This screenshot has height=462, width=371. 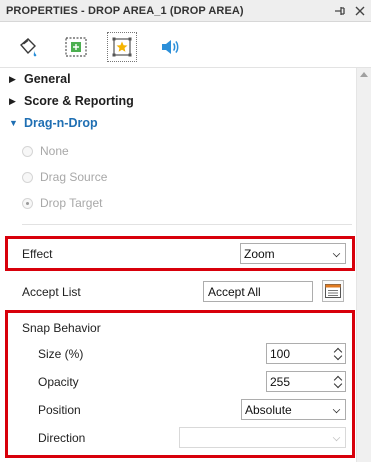 I want to click on fill-bucket-icon, so click(x=28, y=47).